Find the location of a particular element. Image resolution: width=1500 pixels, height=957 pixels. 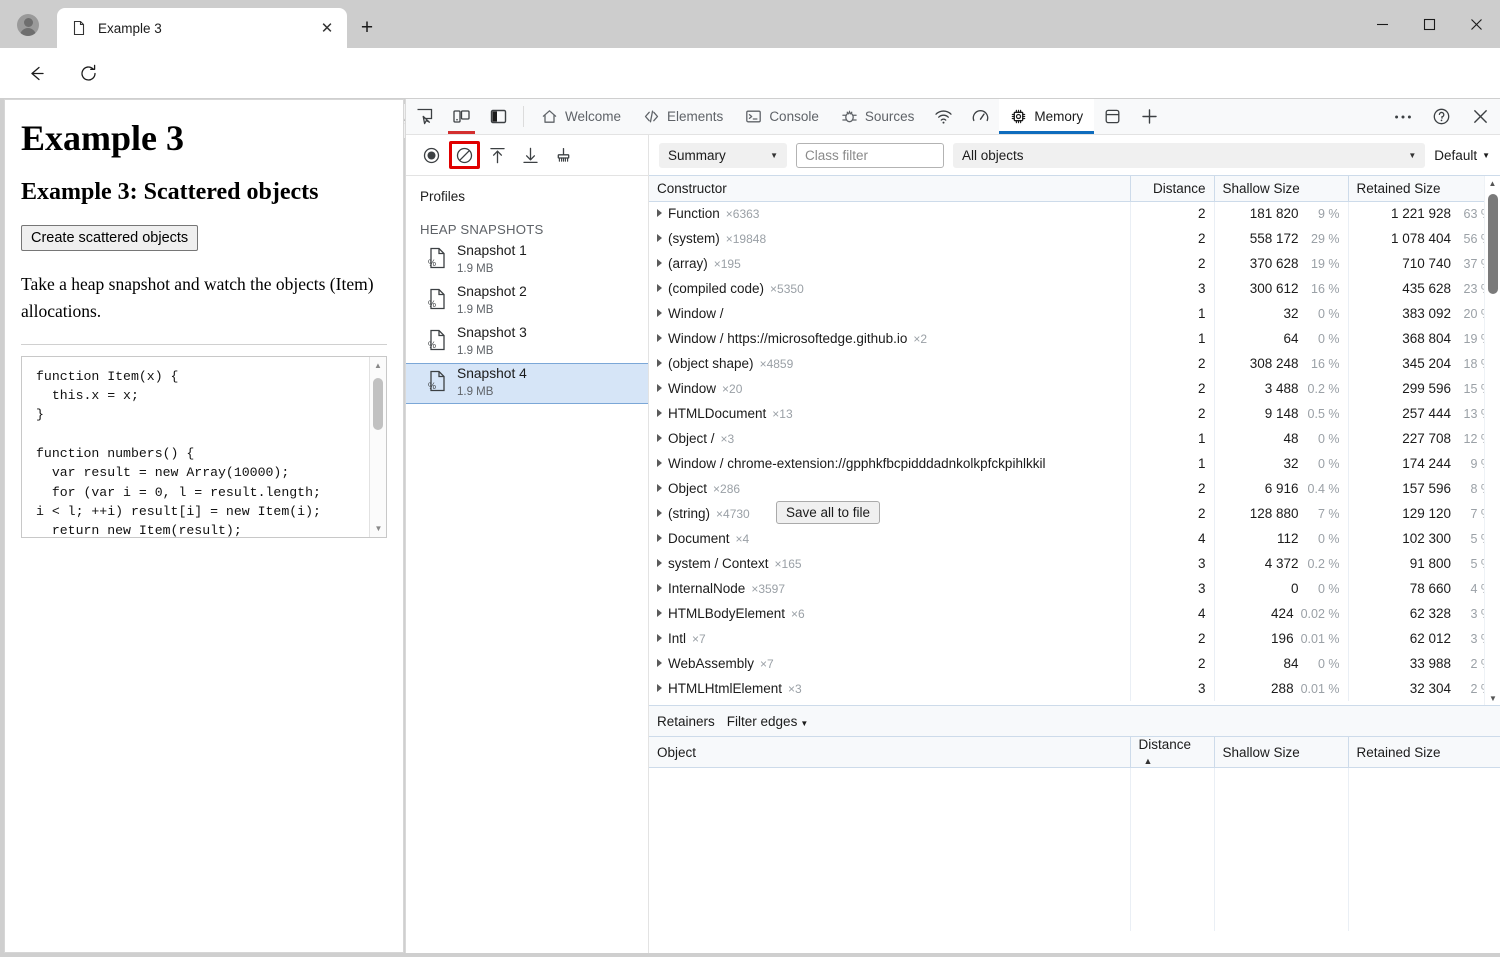

cell-constructor: (object shape) ×4859 is located at coordinates (890, 363).